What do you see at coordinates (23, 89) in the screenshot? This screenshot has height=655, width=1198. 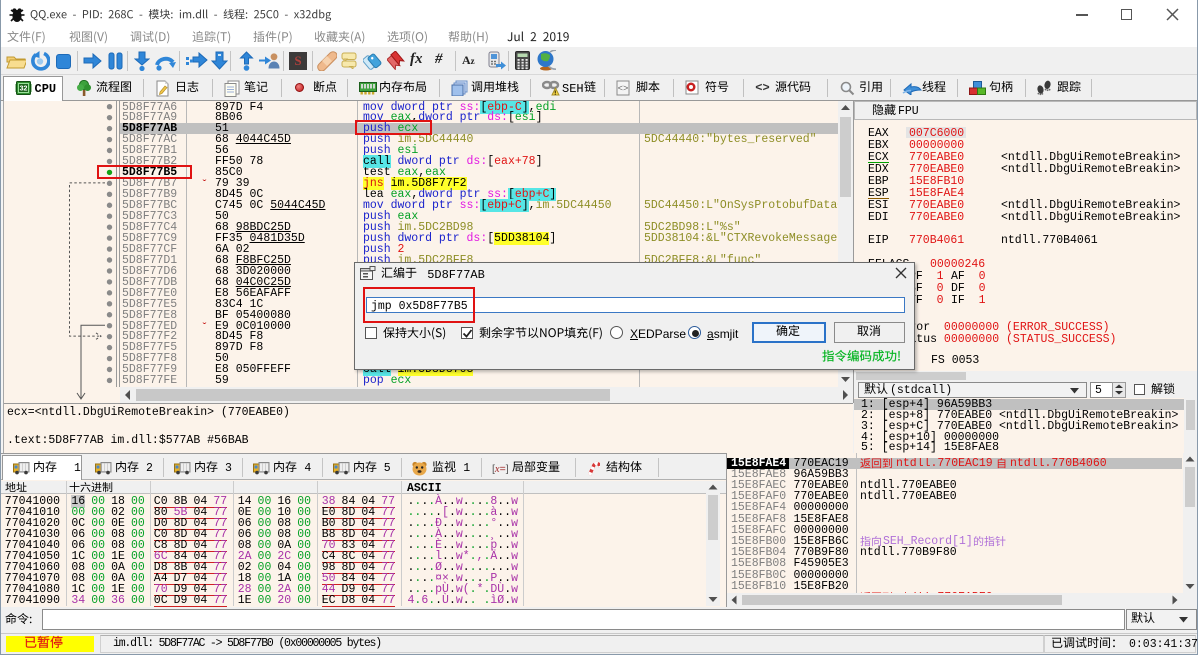 I see `svg-text: 32` at bounding box center [23, 89].